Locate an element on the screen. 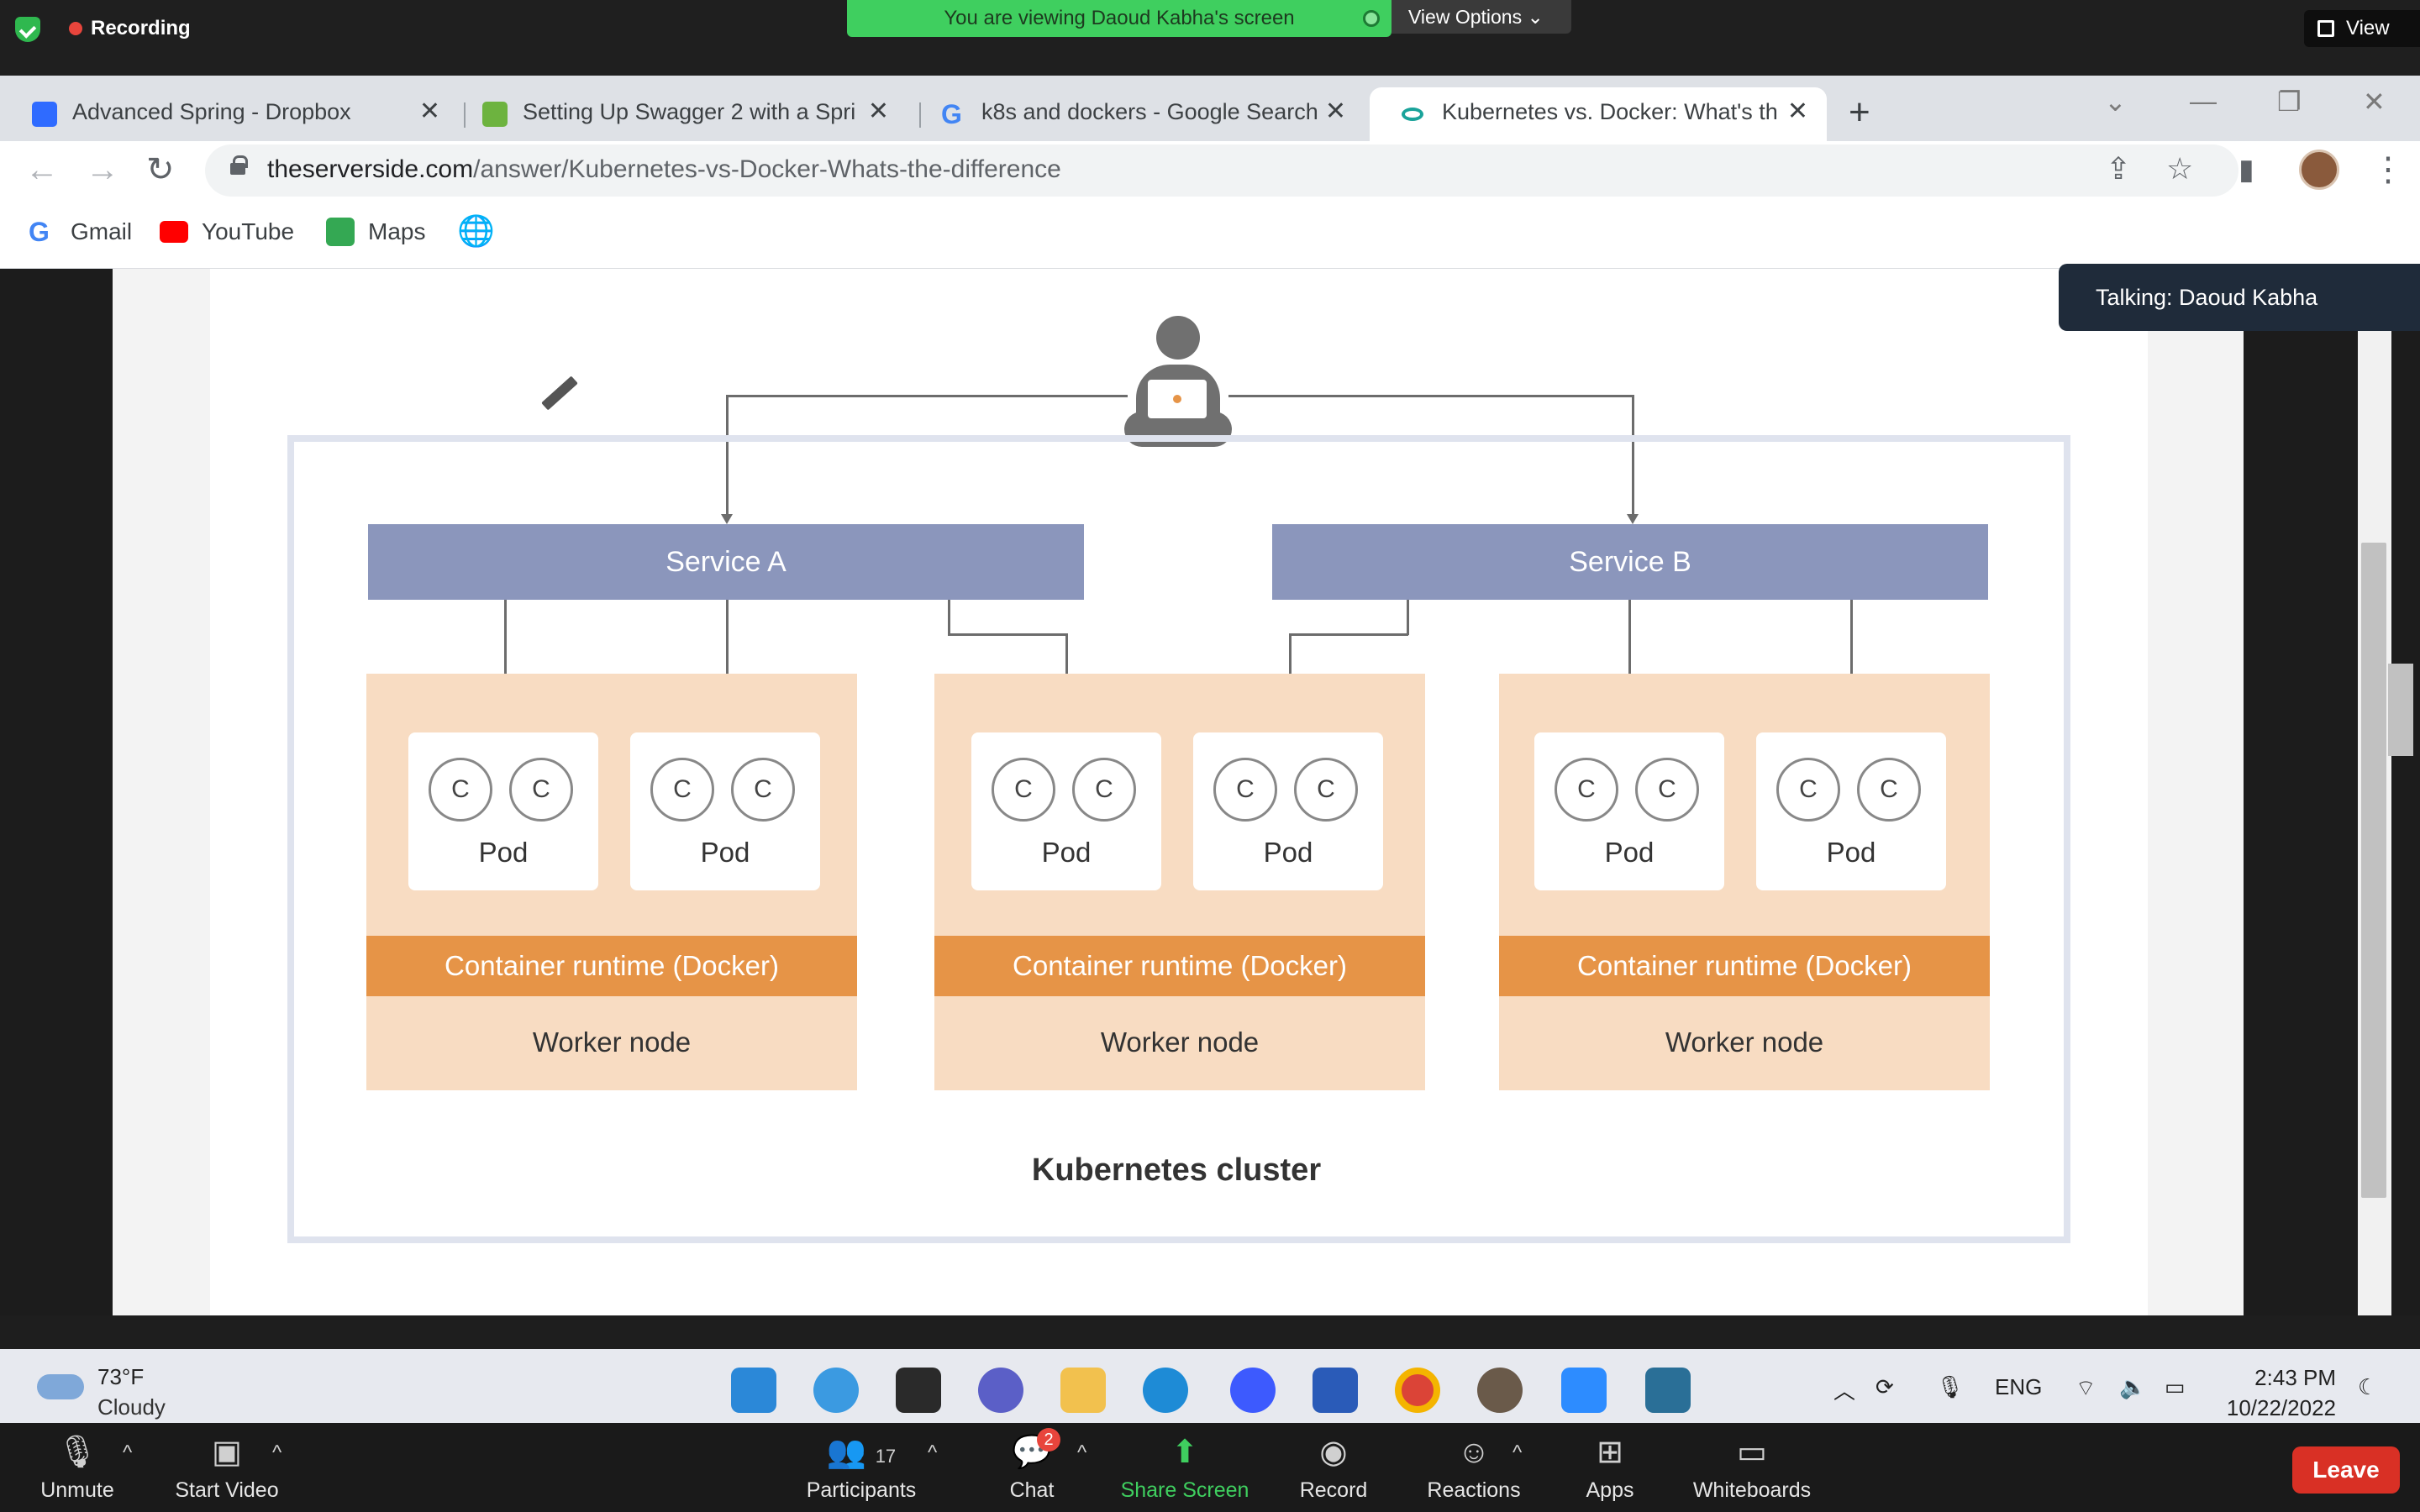 Image resolution: width=2420 pixels, height=1512 pixels. whiteboards-button: ▭ Whiteboards is located at coordinates (1752, 1469).